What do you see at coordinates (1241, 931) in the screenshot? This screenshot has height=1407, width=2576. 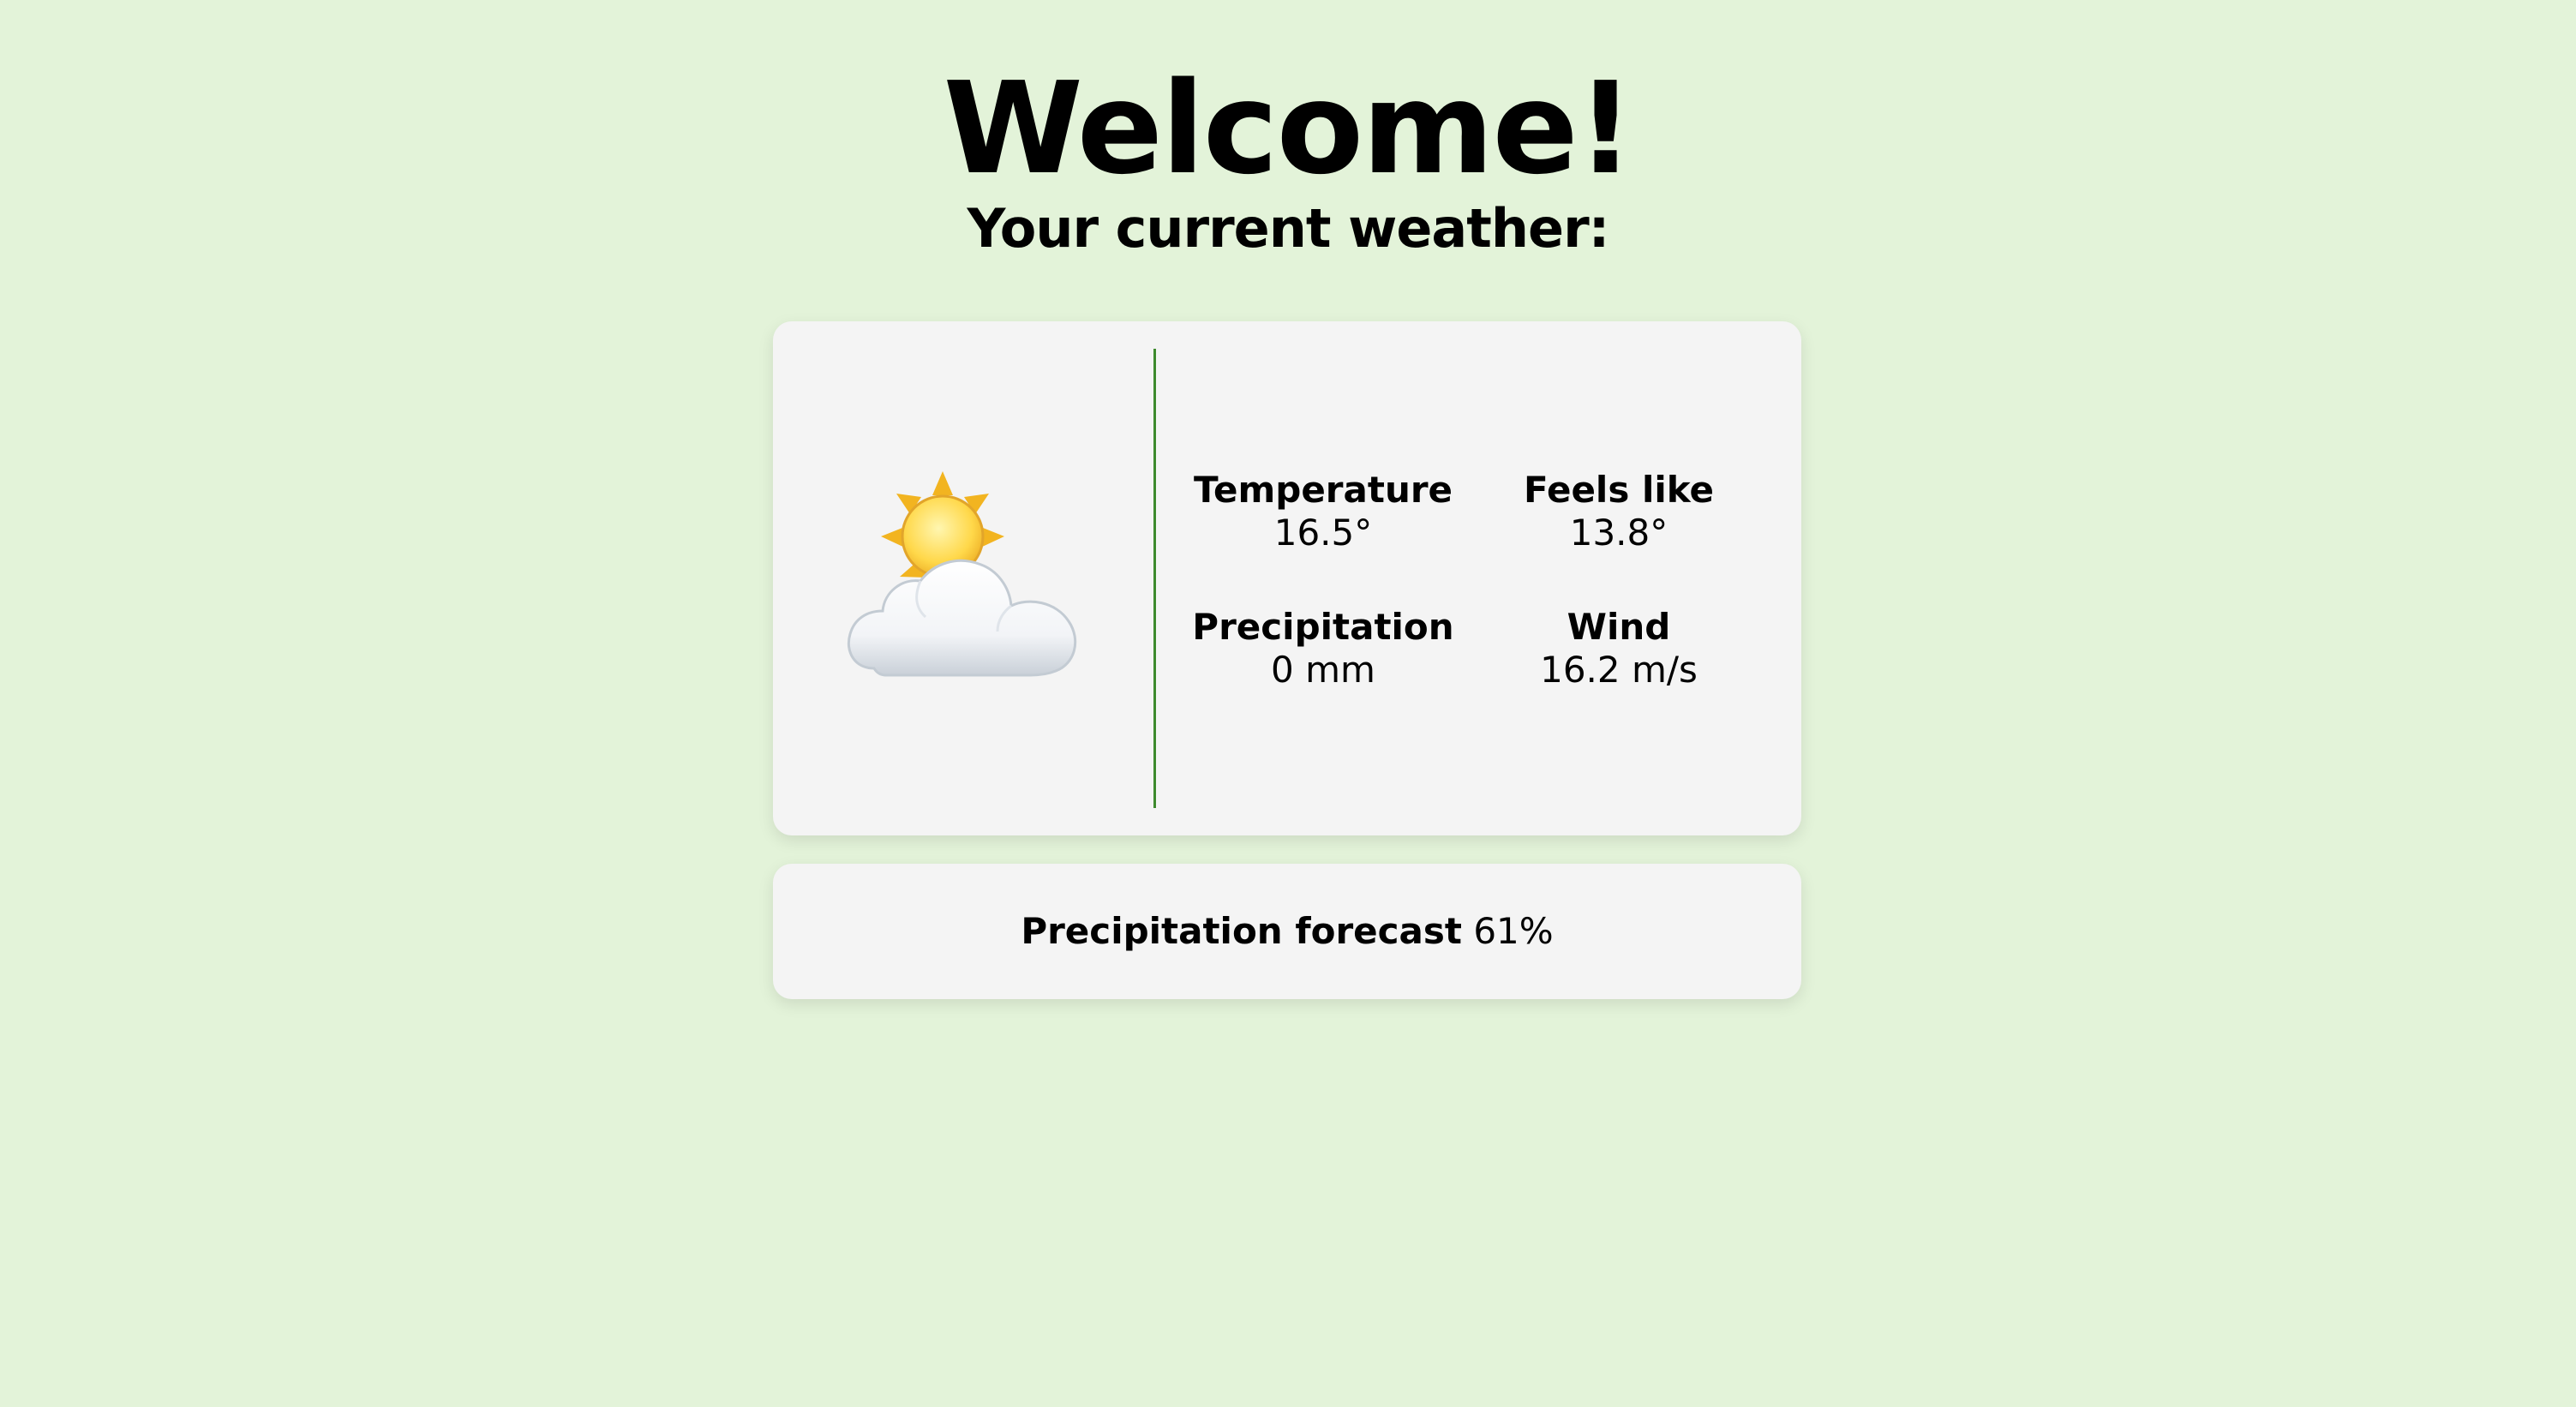 I see `precipitation-forecast-label: Precipitation forecast` at bounding box center [1241, 931].